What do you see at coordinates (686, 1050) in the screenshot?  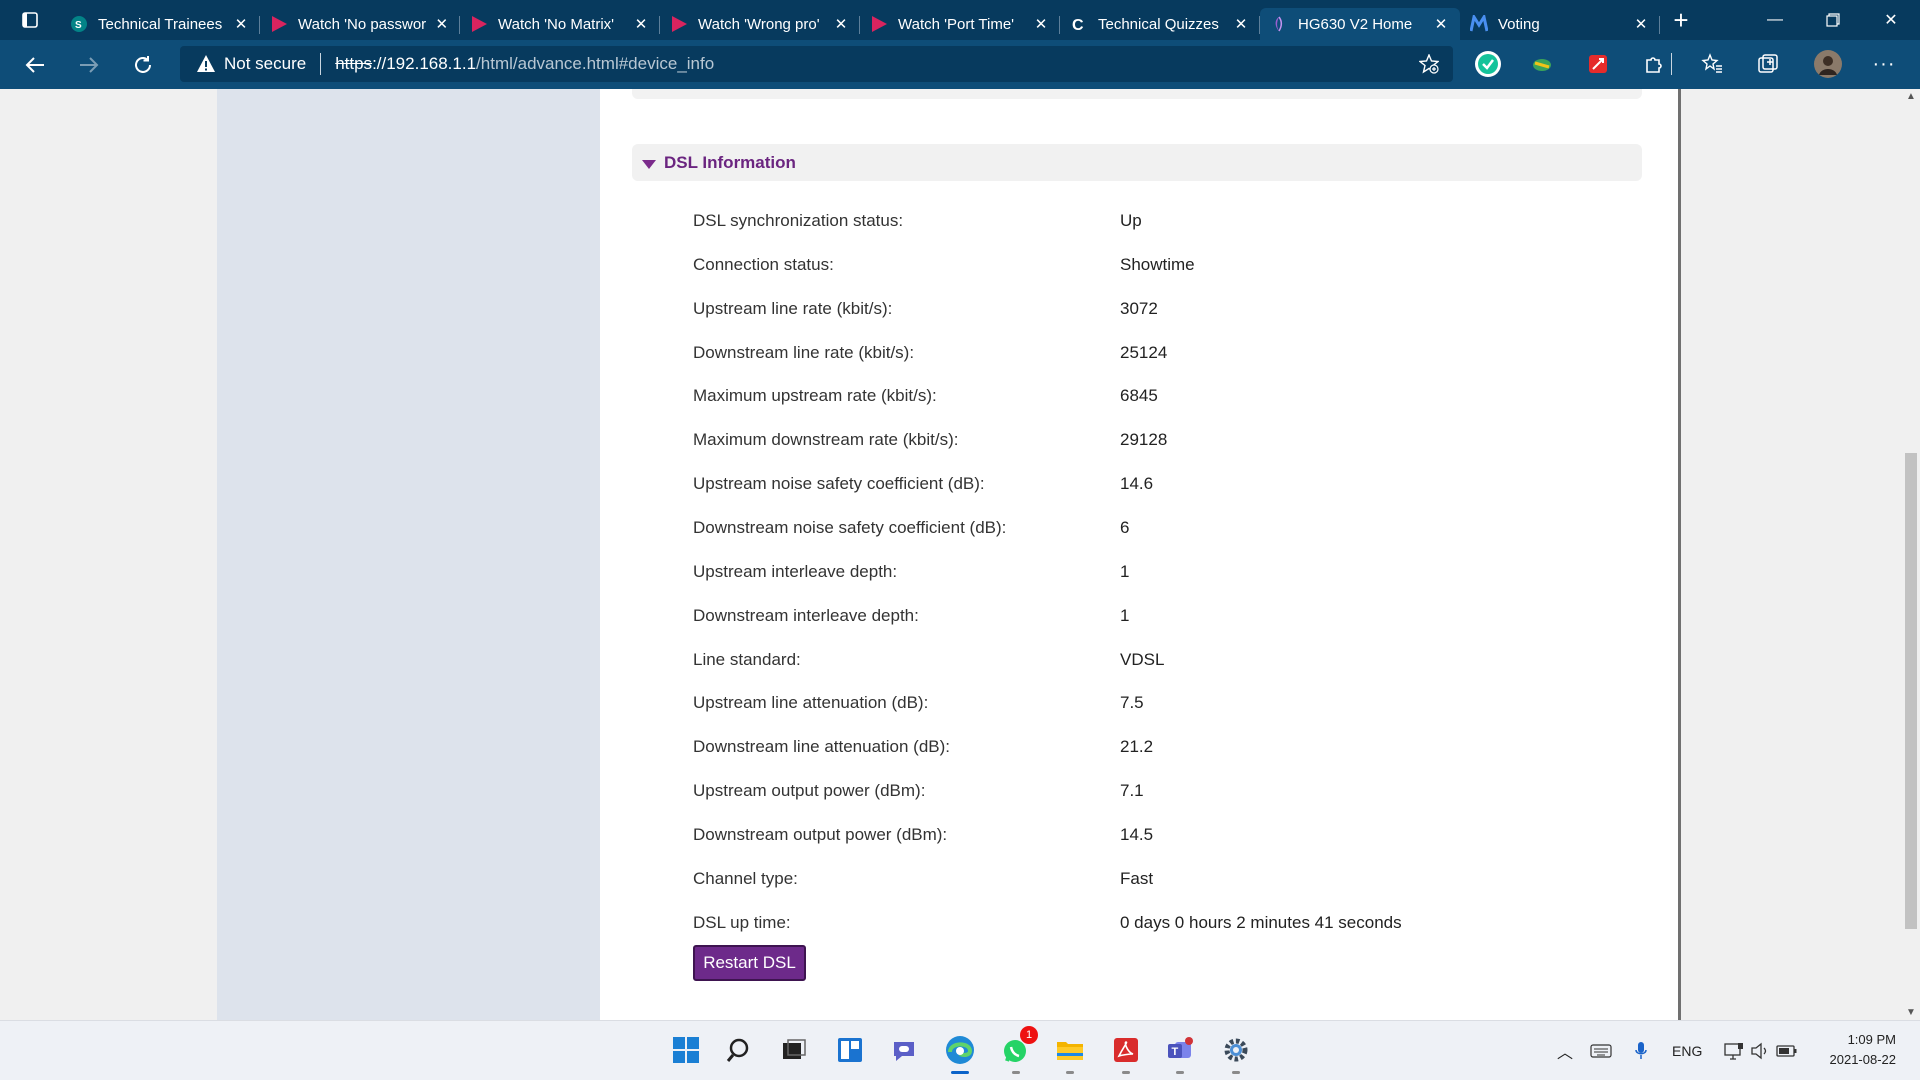 I see `start-button` at bounding box center [686, 1050].